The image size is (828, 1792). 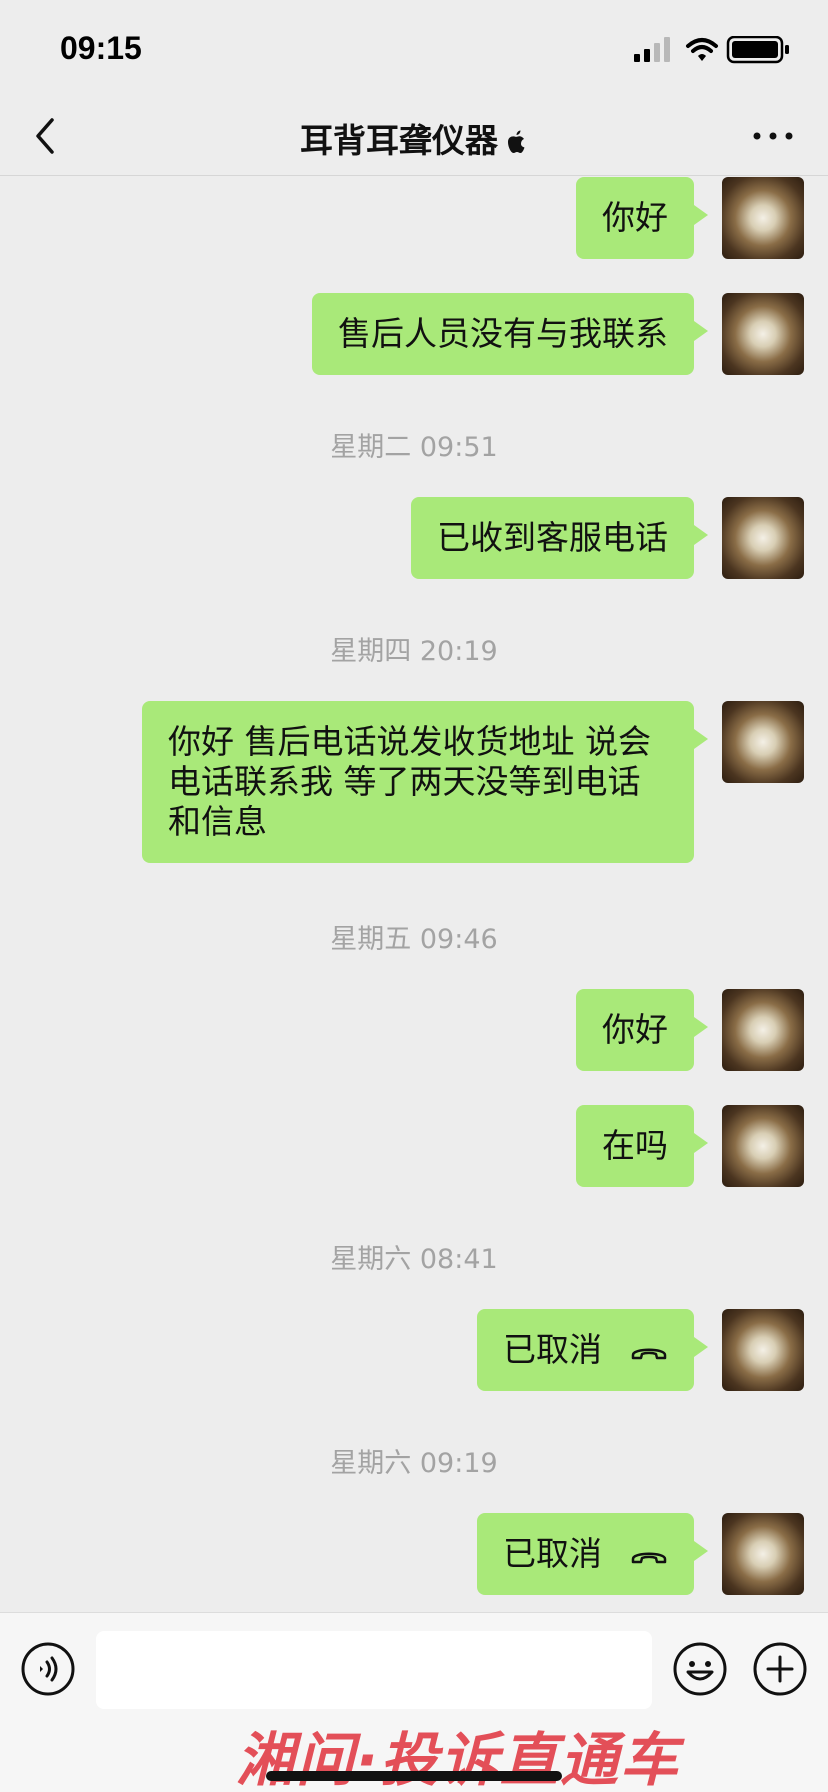 I want to click on chat-title: 耳背耳聋仪器, so click(x=414, y=138).